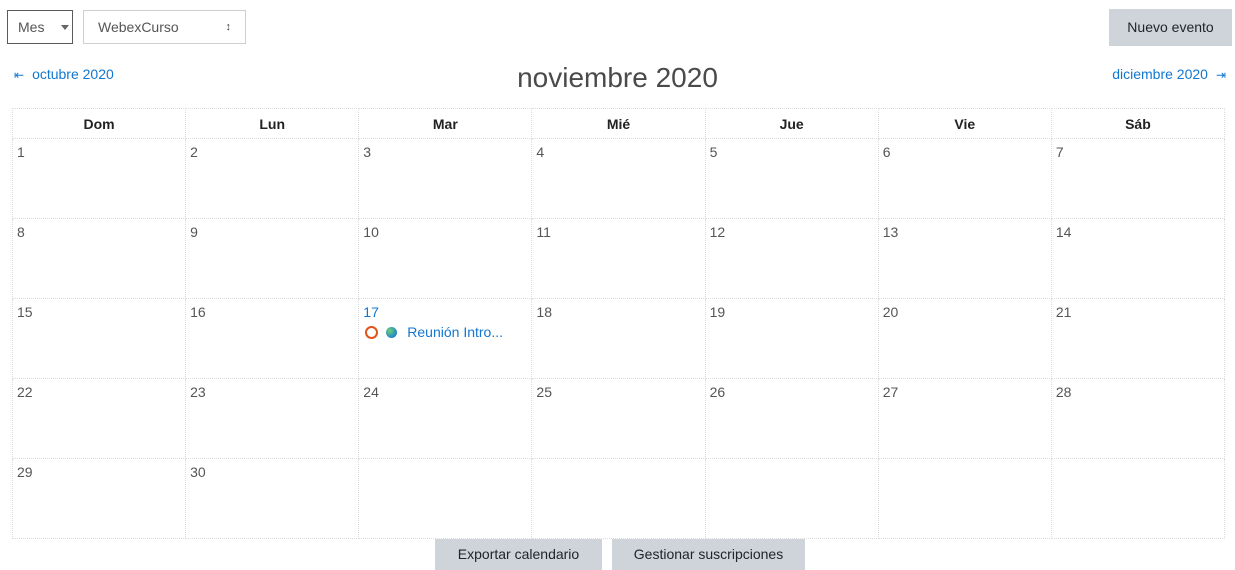 This screenshot has height=570, width=1235. What do you see at coordinates (540, 152) in the screenshot?
I see `day-number: 4` at bounding box center [540, 152].